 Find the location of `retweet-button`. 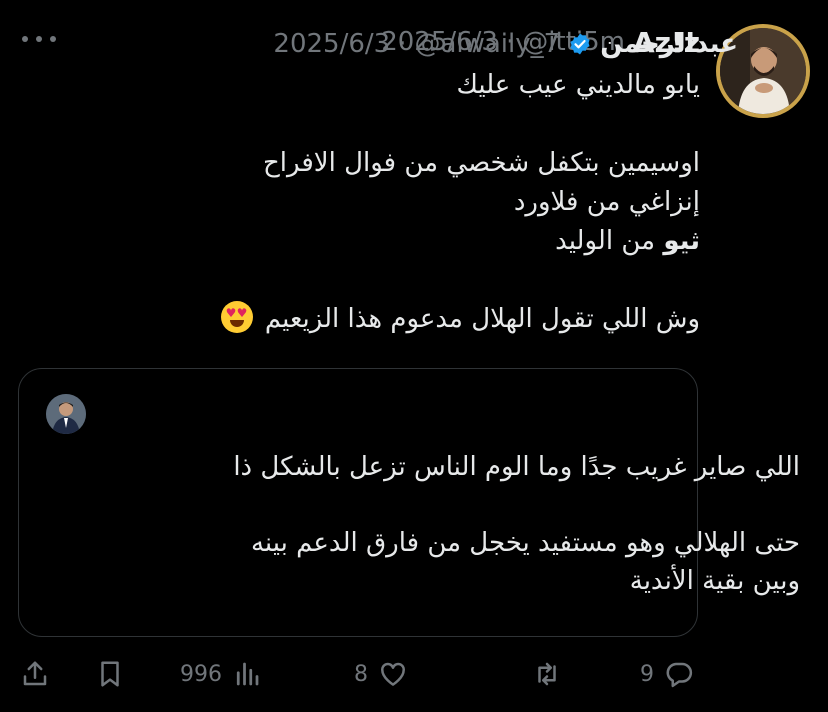

retweet-button is located at coordinates (542, 674).